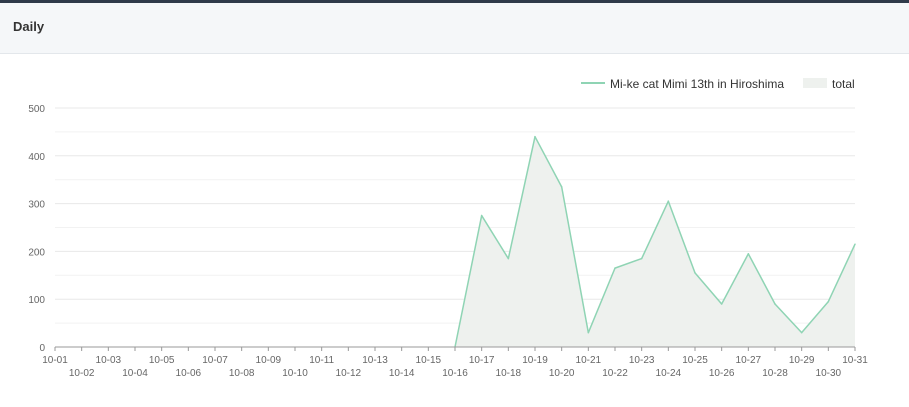 The image size is (909, 407). What do you see at coordinates (375, 360) in the screenshot?
I see `x-tick-label: 10-13` at bounding box center [375, 360].